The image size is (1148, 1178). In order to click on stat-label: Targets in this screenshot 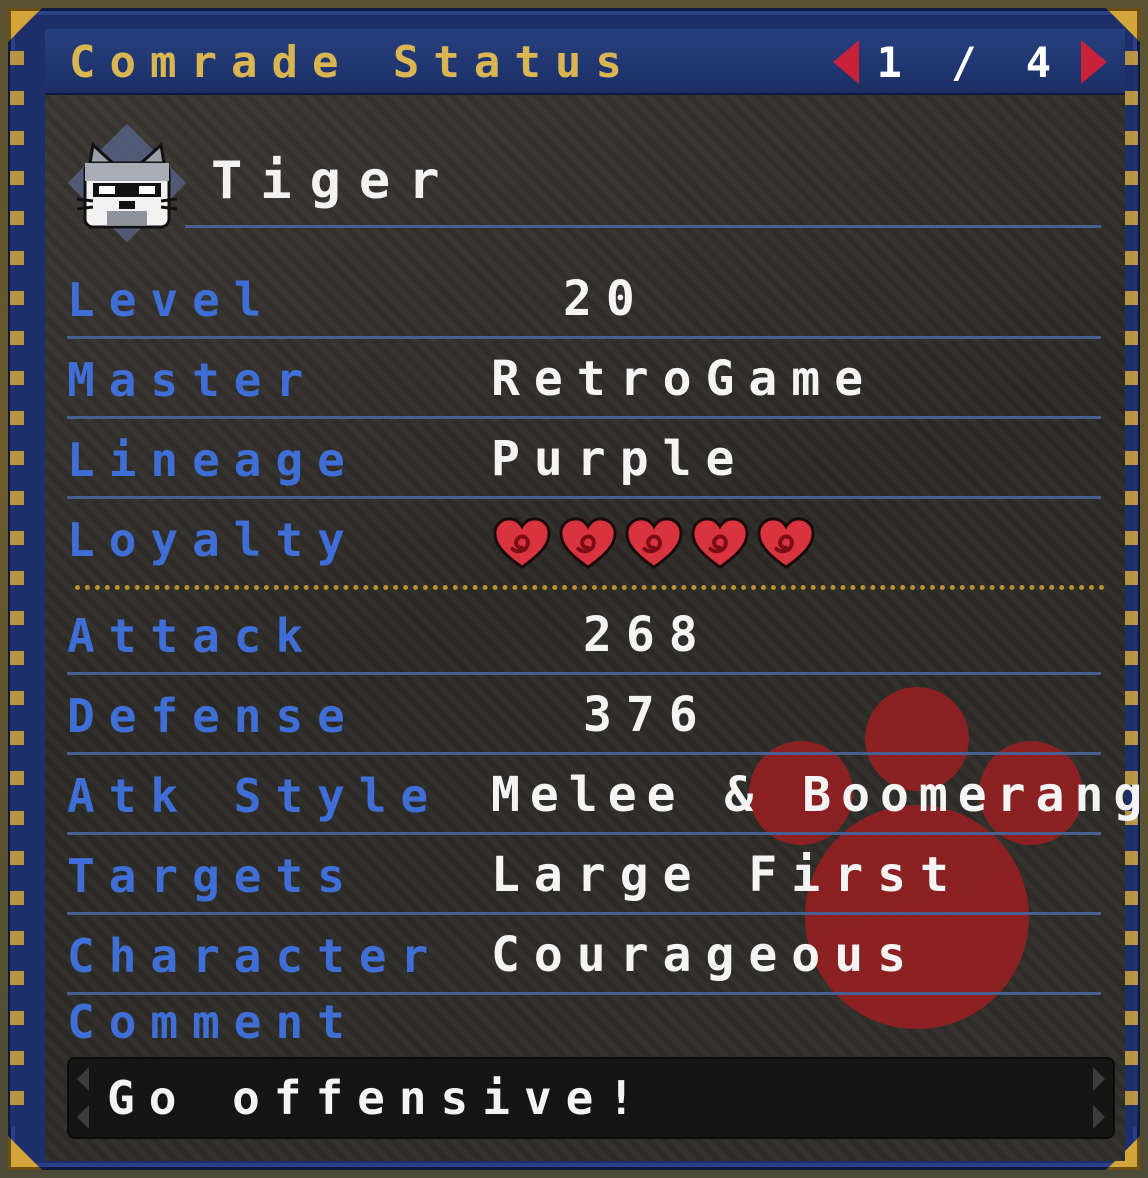, I will do `click(213, 876)`.